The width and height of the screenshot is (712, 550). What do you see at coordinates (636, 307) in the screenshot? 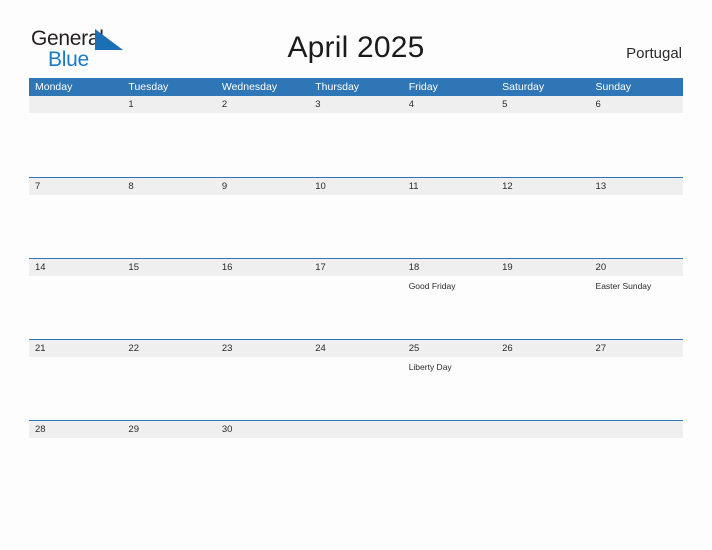
I see `calendar-day-events: Easter Sunday` at bounding box center [636, 307].